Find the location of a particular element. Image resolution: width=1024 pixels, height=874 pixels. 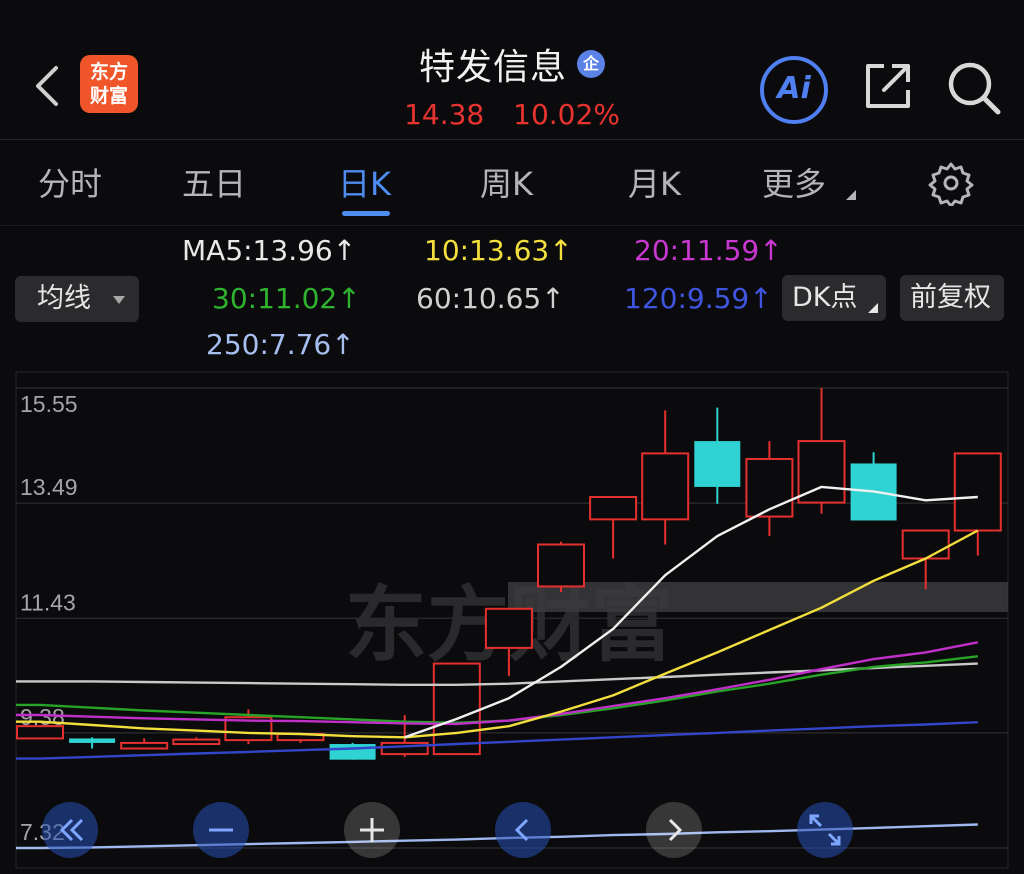

fullscreen-button is located at coordinates (825, 830).